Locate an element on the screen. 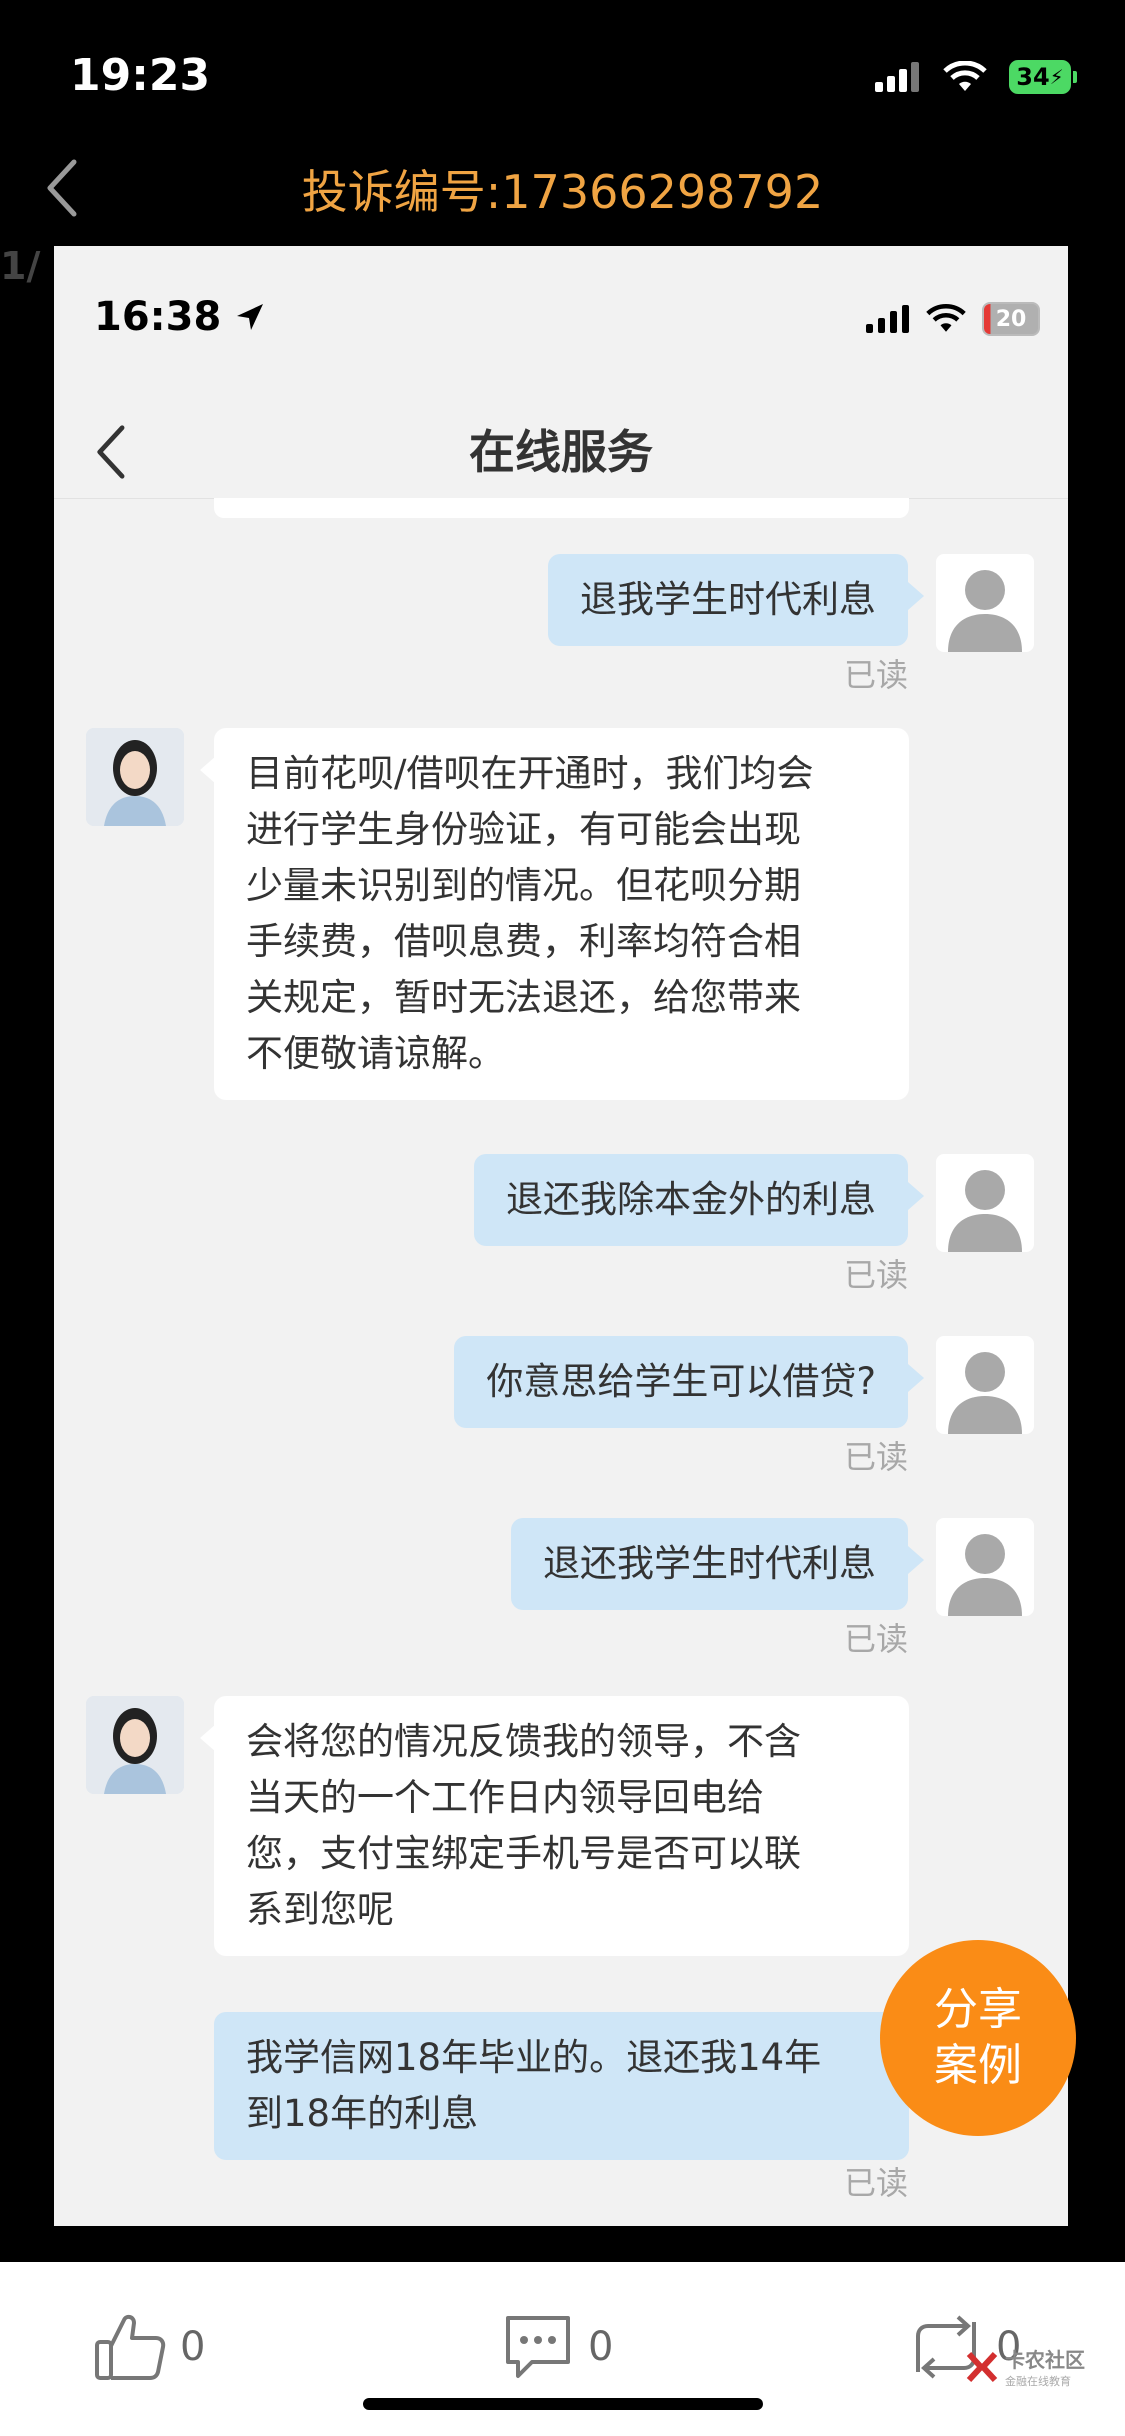  like-button: 0 is located at coordinates (149, 2347).